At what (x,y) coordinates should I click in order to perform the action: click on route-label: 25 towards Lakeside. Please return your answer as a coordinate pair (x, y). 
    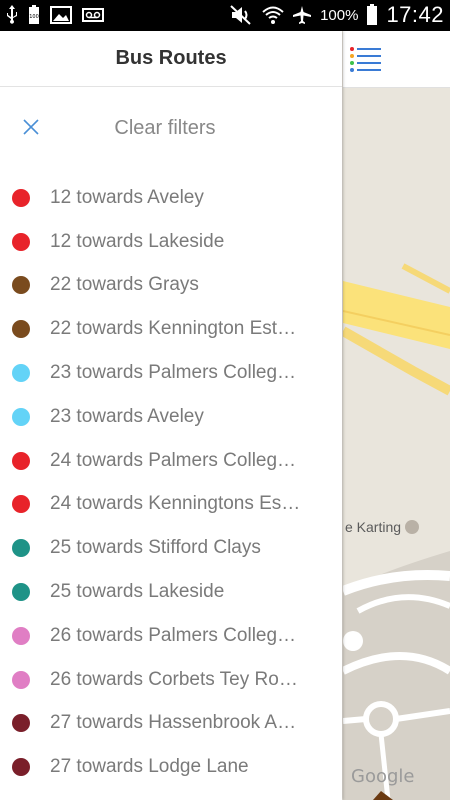
    Looking at the image, I should click on (137, 592).